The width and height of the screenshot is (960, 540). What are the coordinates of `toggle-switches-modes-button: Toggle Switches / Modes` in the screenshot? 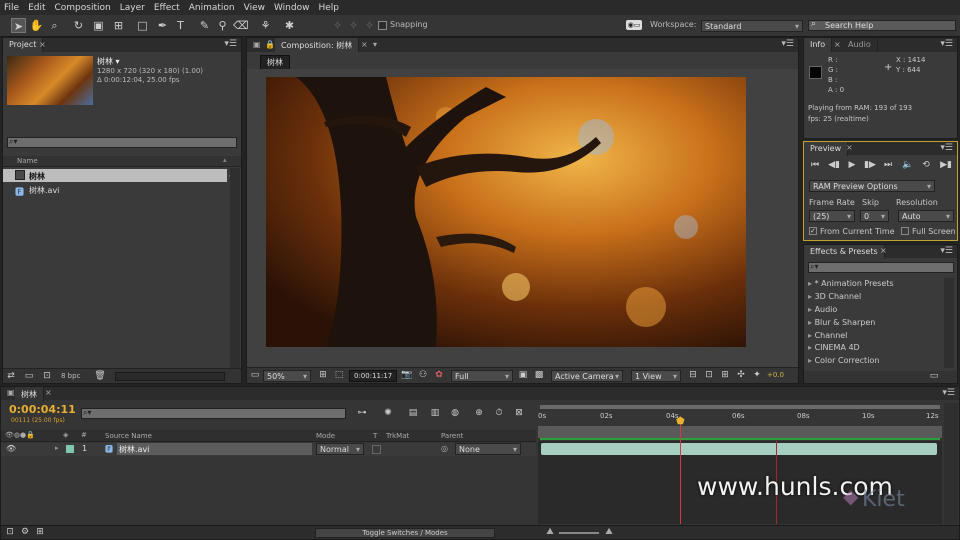 It's located at (405, 533).